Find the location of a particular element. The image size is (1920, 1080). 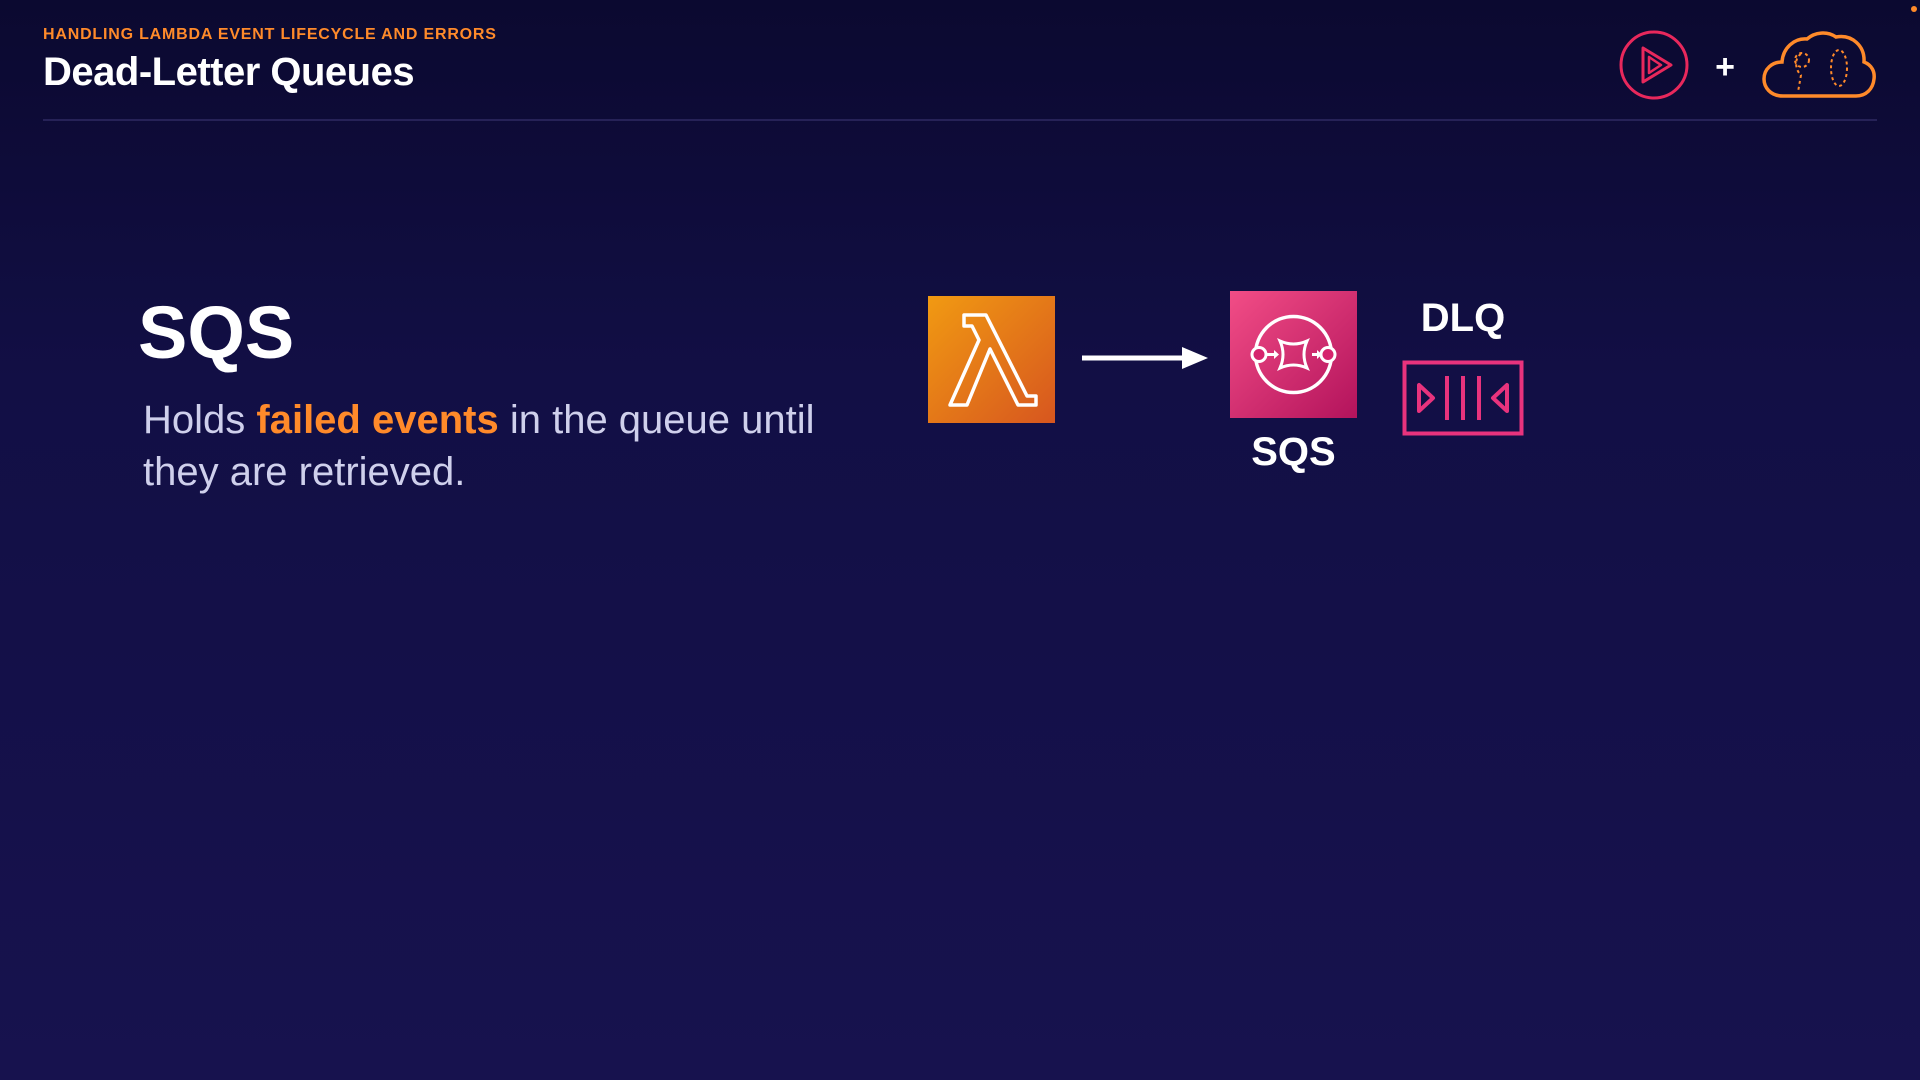

flow-arrow is located at coordinates (1145, 358).